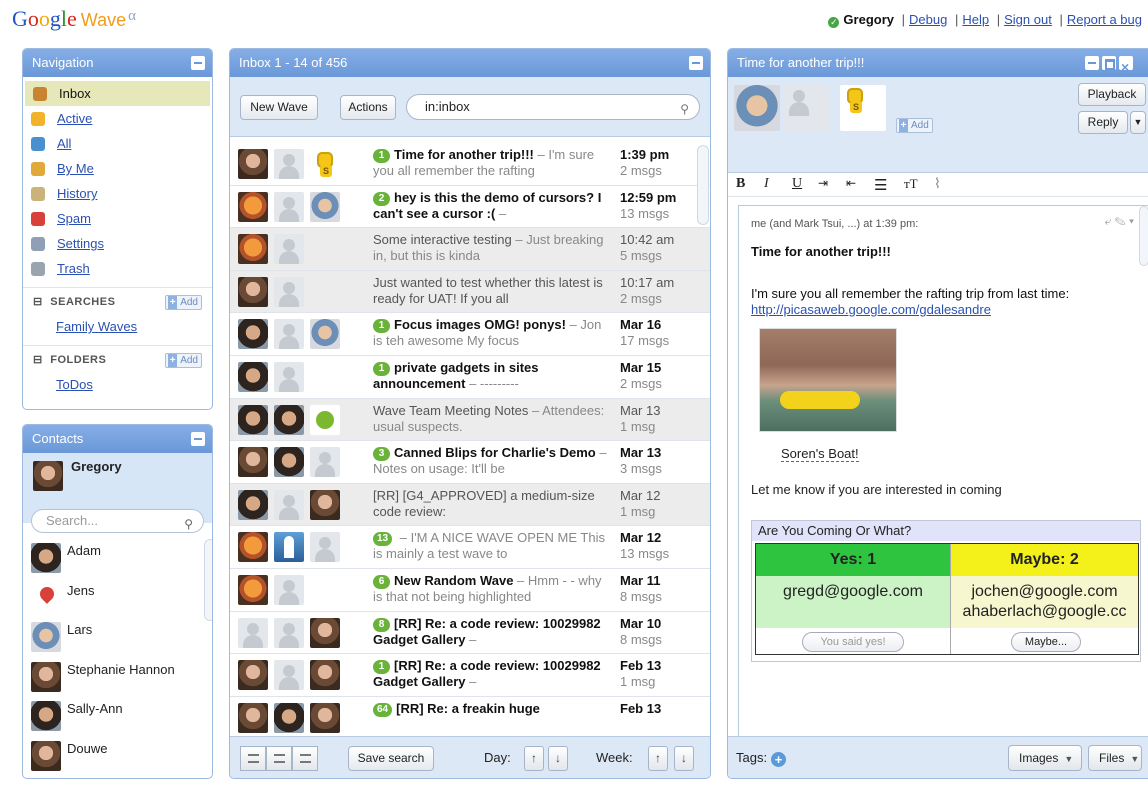 This screenshot has width=1148, height=787. What do you see at coordinates (117, 143) in the screenshot?
I see `sidebar-item-all: All` at bounding box center [117, 143].